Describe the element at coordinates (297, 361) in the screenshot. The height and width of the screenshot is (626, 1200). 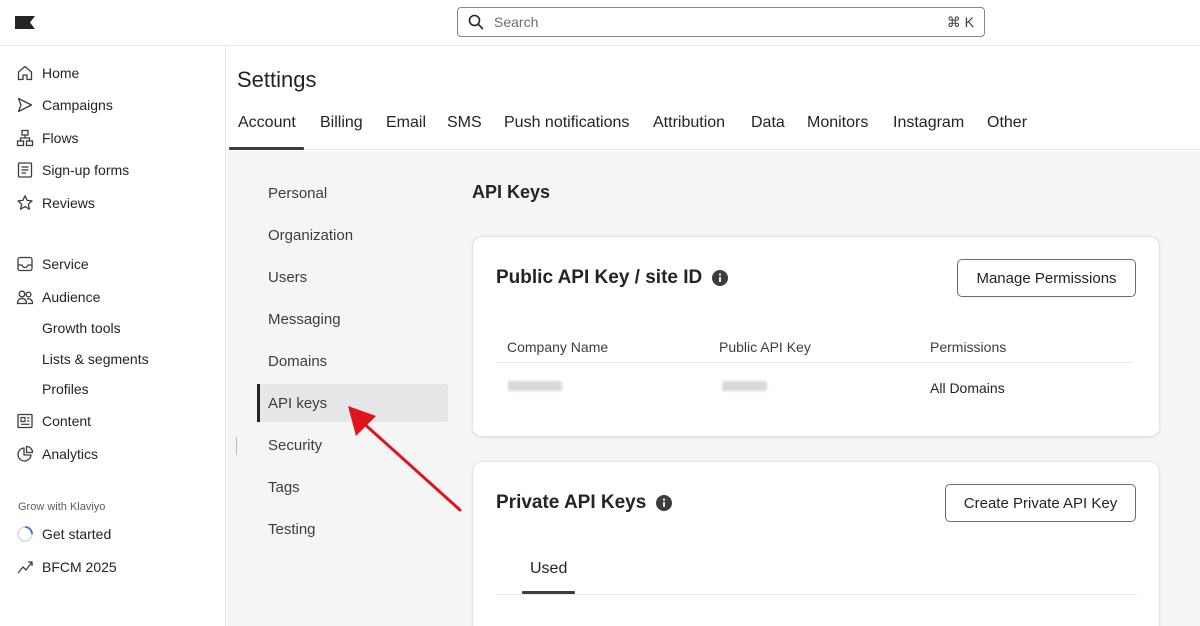
I see `subnav-domains: Domains` at that location.